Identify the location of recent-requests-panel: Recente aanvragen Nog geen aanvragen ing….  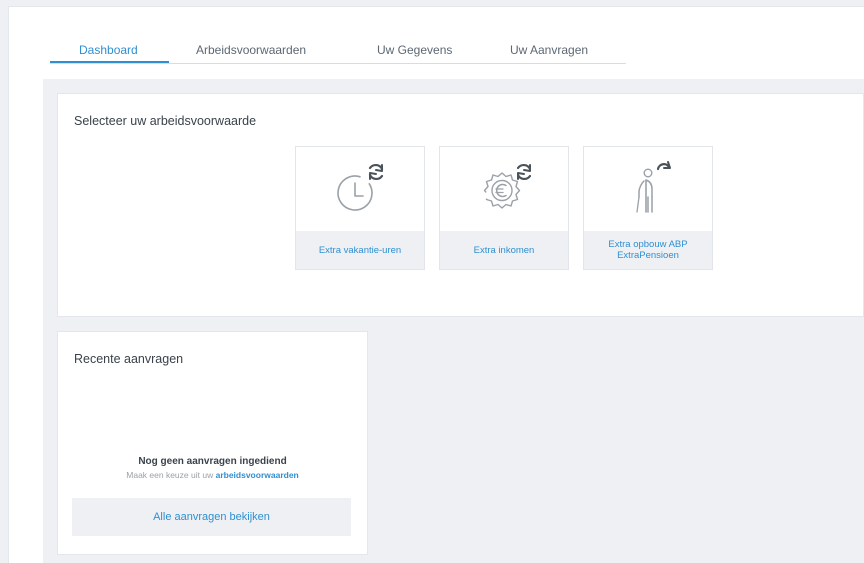
(212, 443).